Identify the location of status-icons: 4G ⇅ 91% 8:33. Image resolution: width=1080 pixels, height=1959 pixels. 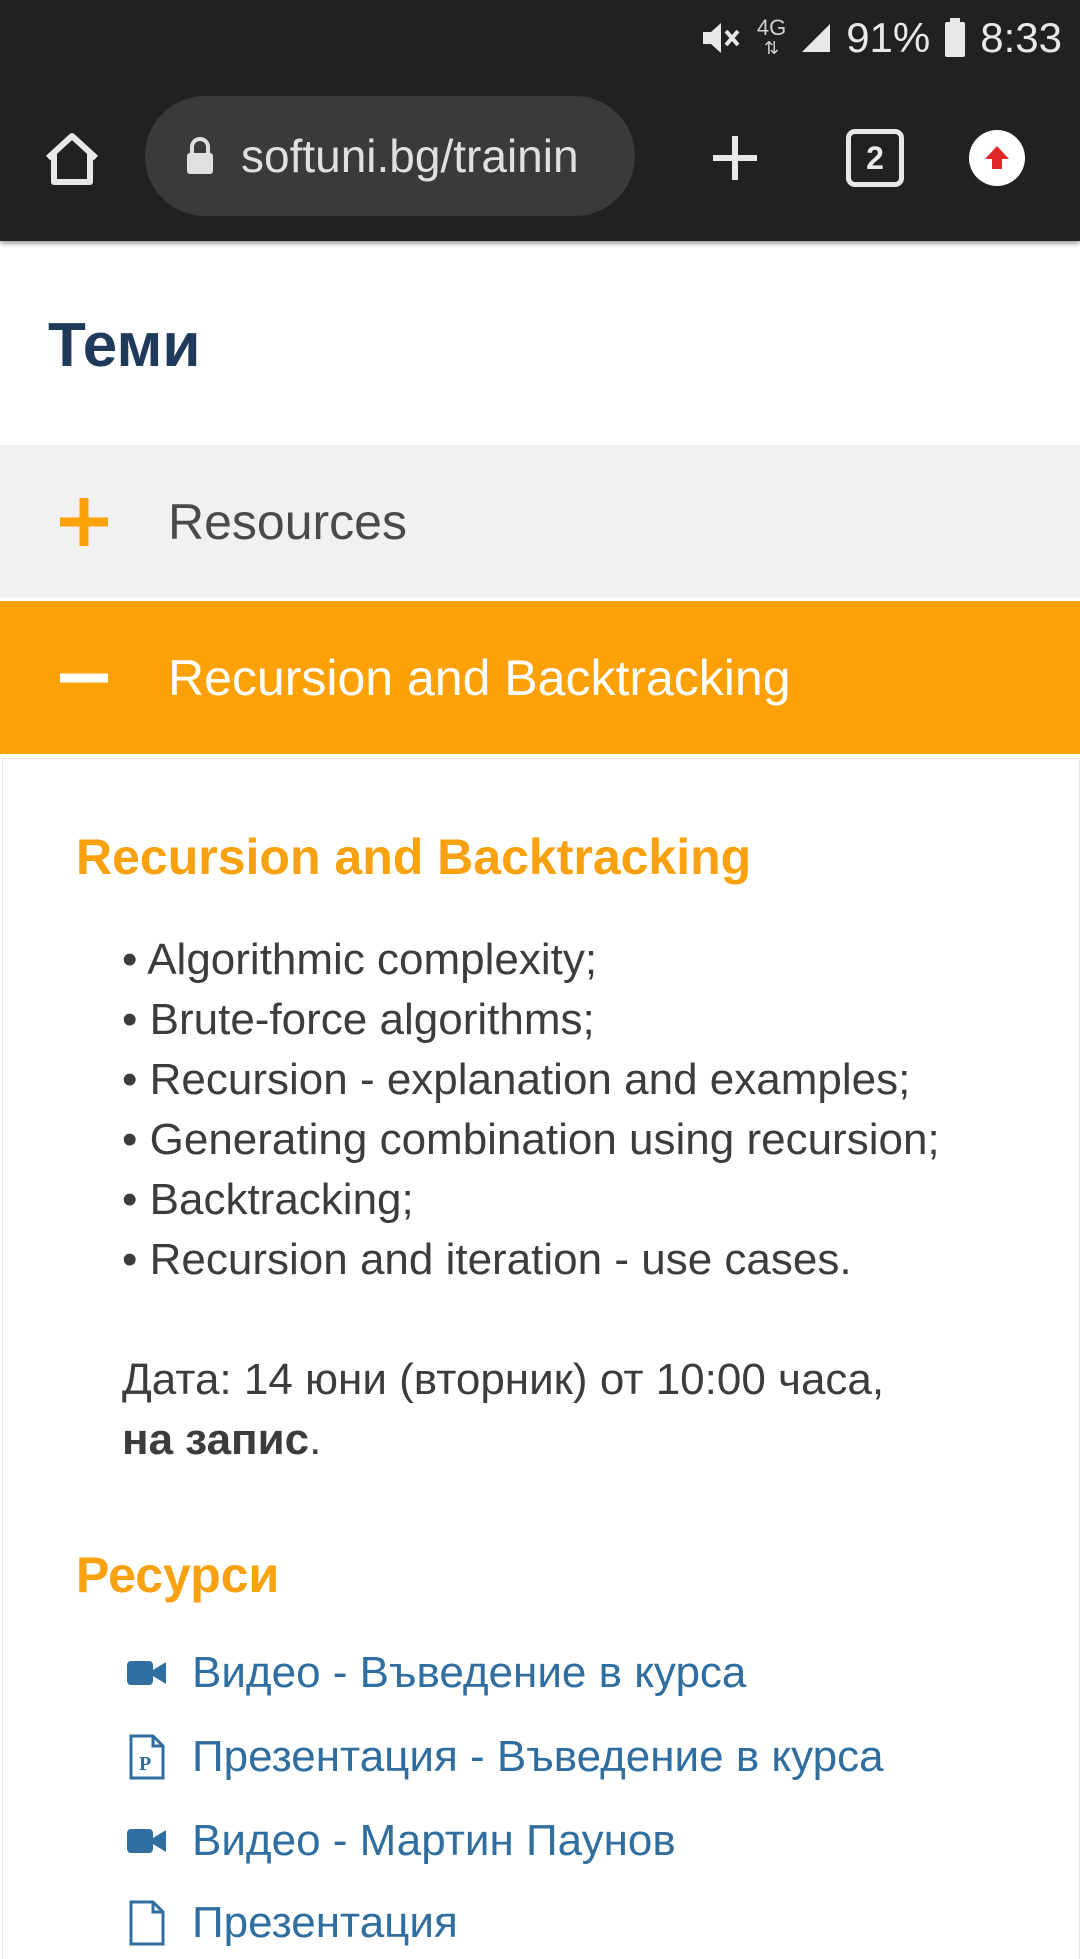
(880, 37).